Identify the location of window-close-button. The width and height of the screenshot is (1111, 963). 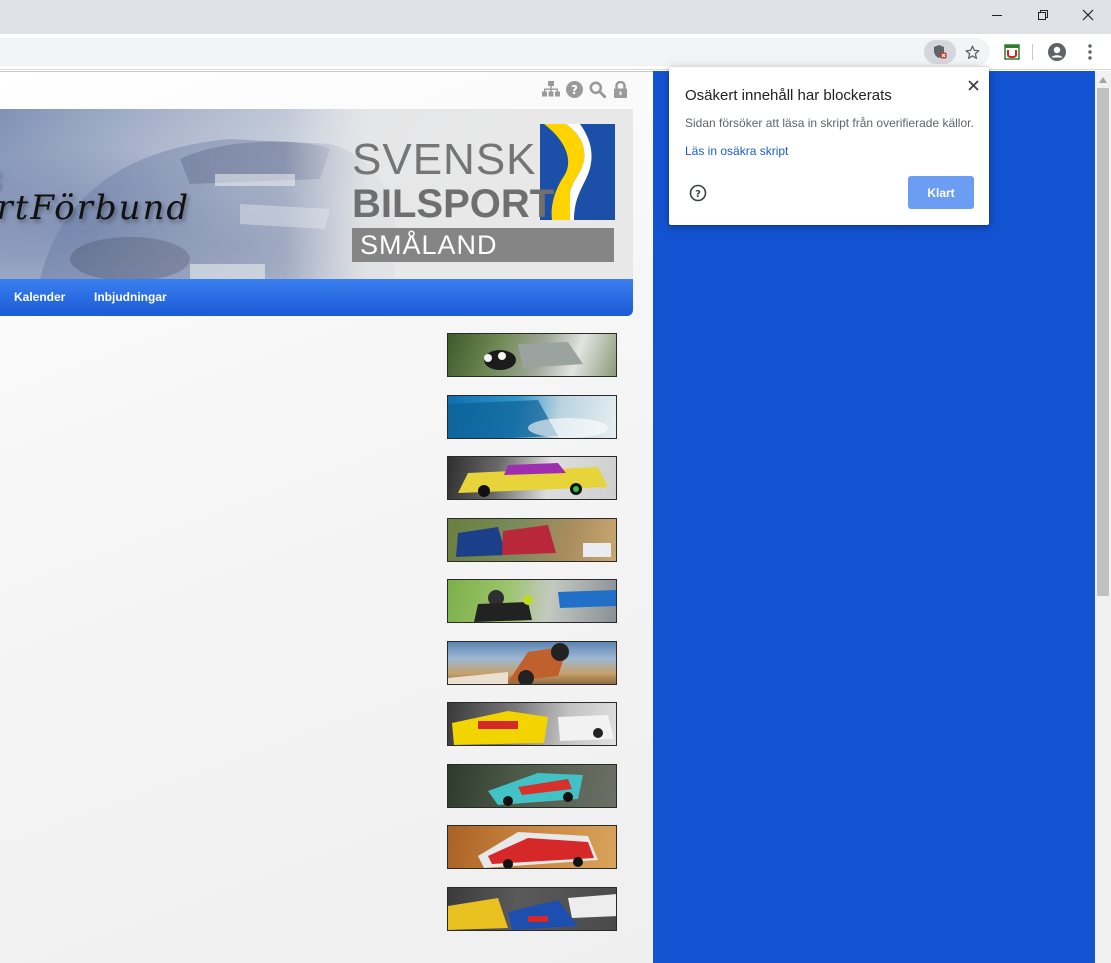
(1088, 15).